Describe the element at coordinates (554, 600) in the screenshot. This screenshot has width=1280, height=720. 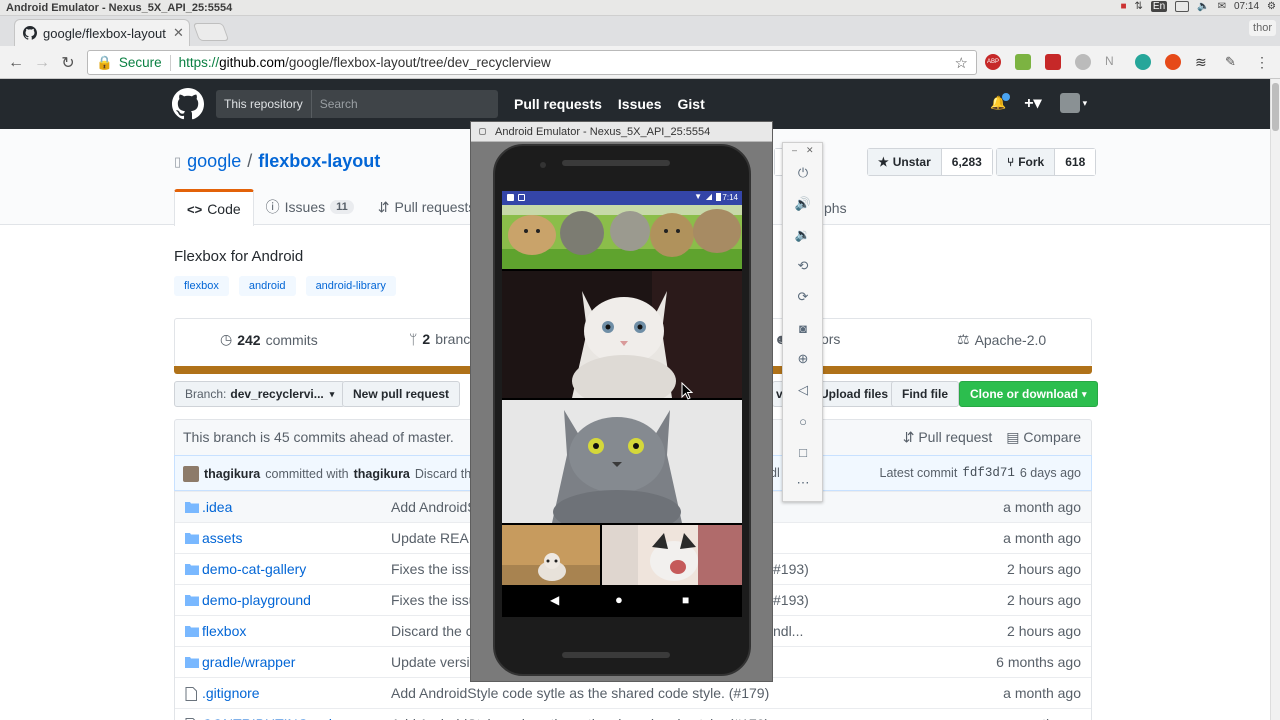
I see `android-back-icon: ◀` at that location.